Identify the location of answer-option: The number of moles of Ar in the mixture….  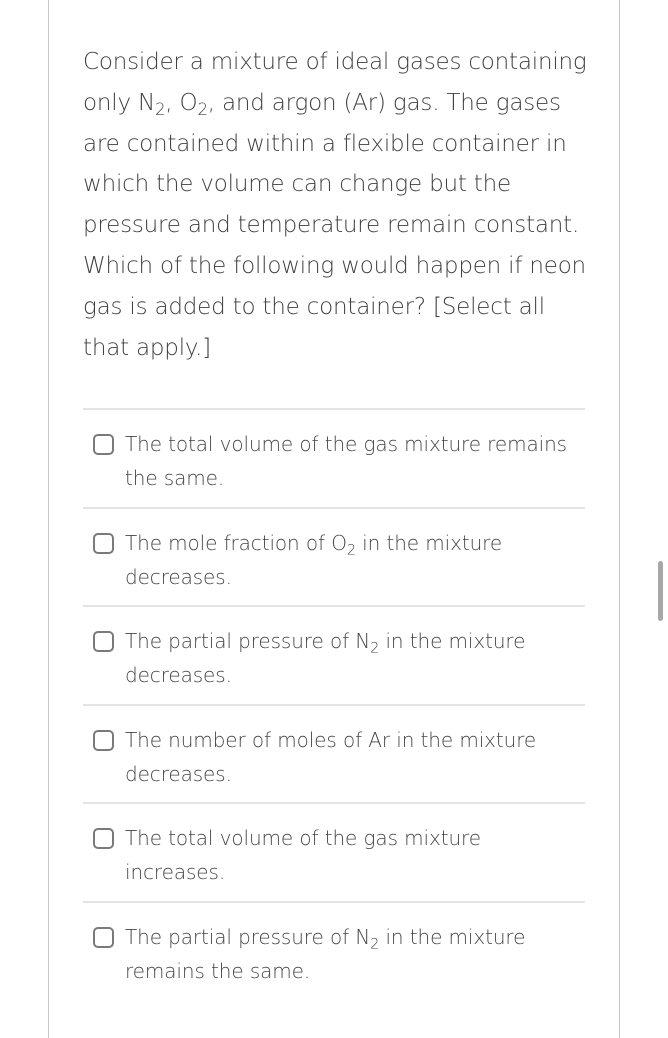
(334, 754).